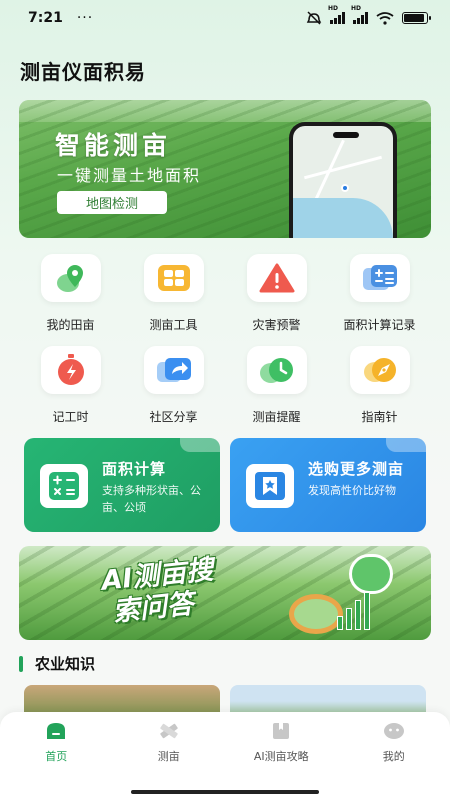 This screenshot has width=450, height=800. Describe the element at coordinates (56, 748) in the screenshot. I see `tab-home: 首页` at that location.